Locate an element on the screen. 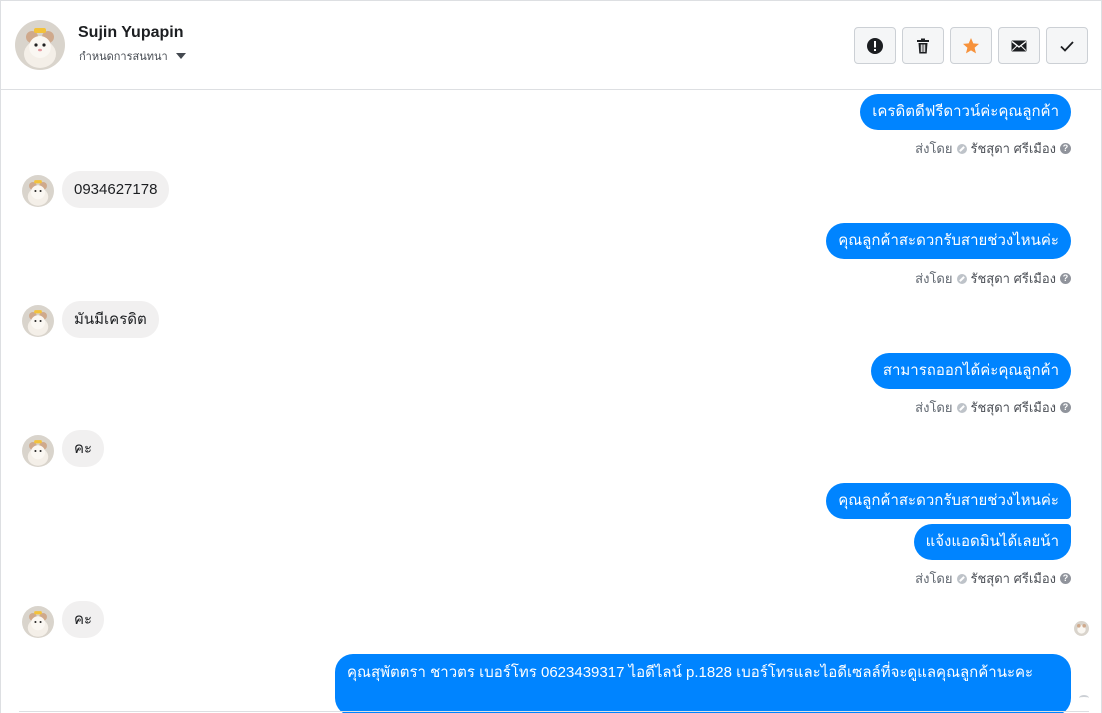  spam-button is located at coordinates (875, 45).